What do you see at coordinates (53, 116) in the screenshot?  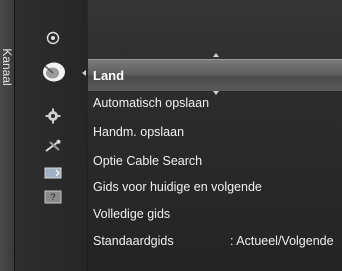 I see `gear-icon` at bounding box center [53, 116].